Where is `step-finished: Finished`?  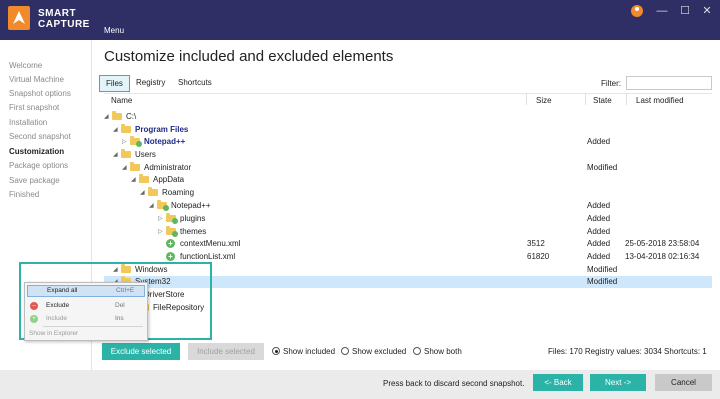
step-finished: Finished is located at coordinates (24, 194).